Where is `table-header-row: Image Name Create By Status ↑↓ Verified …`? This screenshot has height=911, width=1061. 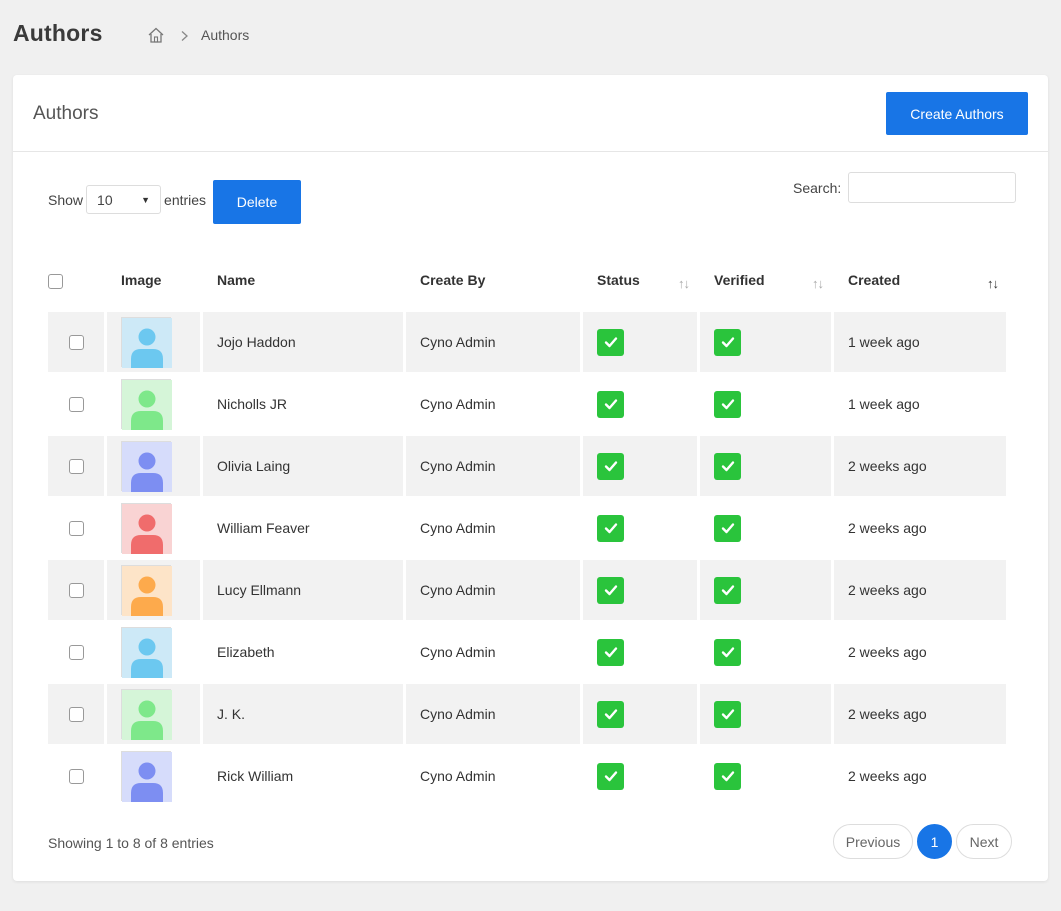
table-header-row: Image Name Create By Status ↑↓ Verified … is located at coordinates (527, 280).